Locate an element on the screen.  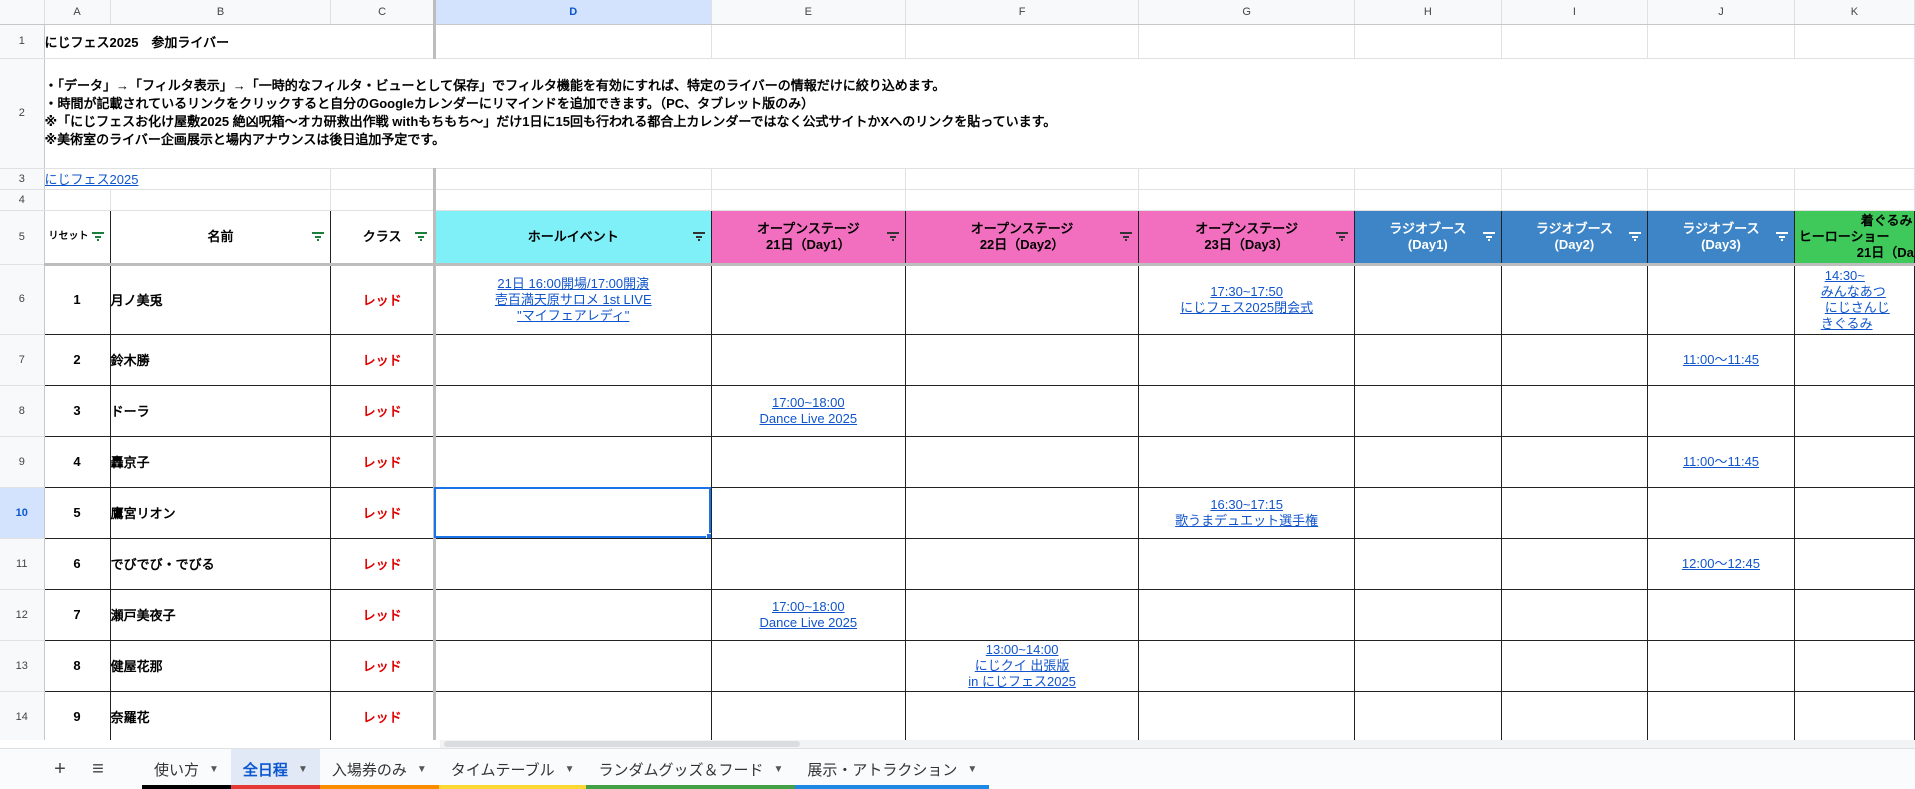
event-link: 11:00～11:45 is located at coordinates (1720, 360).